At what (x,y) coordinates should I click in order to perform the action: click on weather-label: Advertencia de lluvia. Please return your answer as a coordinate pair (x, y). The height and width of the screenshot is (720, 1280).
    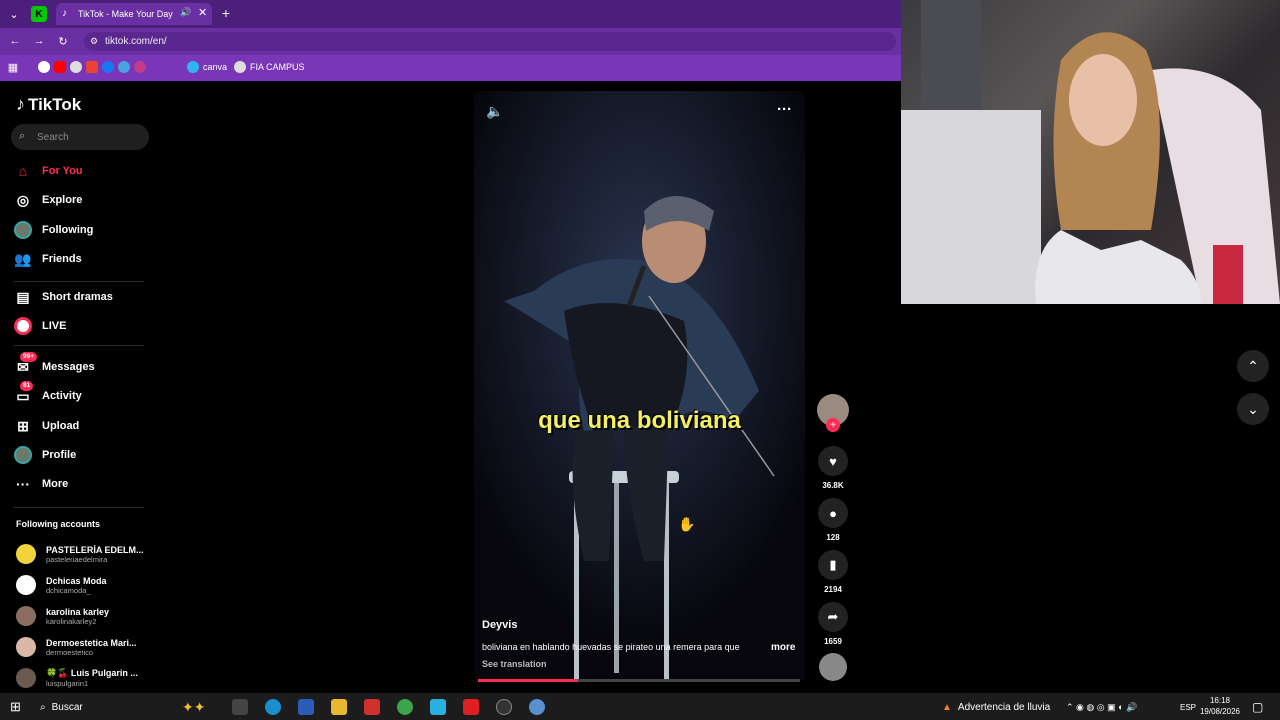
    Looking at the image, I should click on (1004, 707).